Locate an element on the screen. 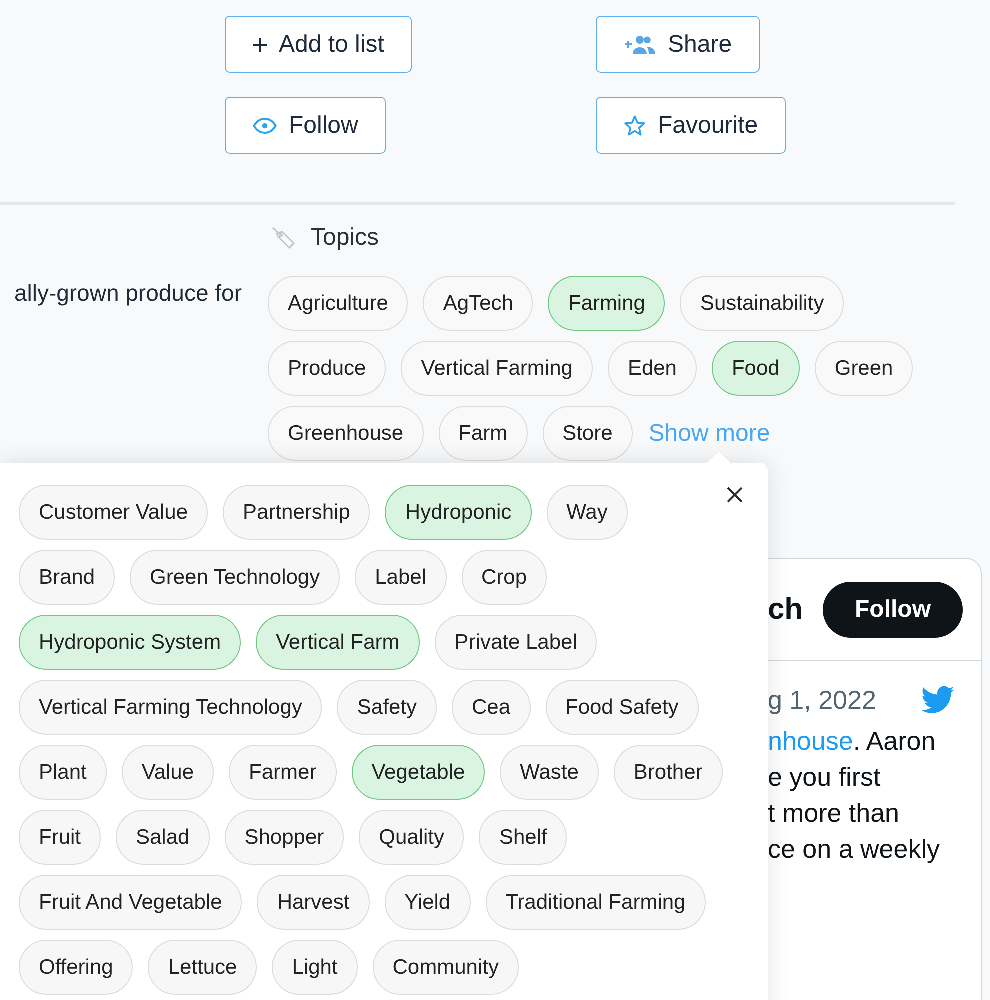 The width and height of the screenshot is (990, 1000). share-button: Share is located at coordinates (678, 44).